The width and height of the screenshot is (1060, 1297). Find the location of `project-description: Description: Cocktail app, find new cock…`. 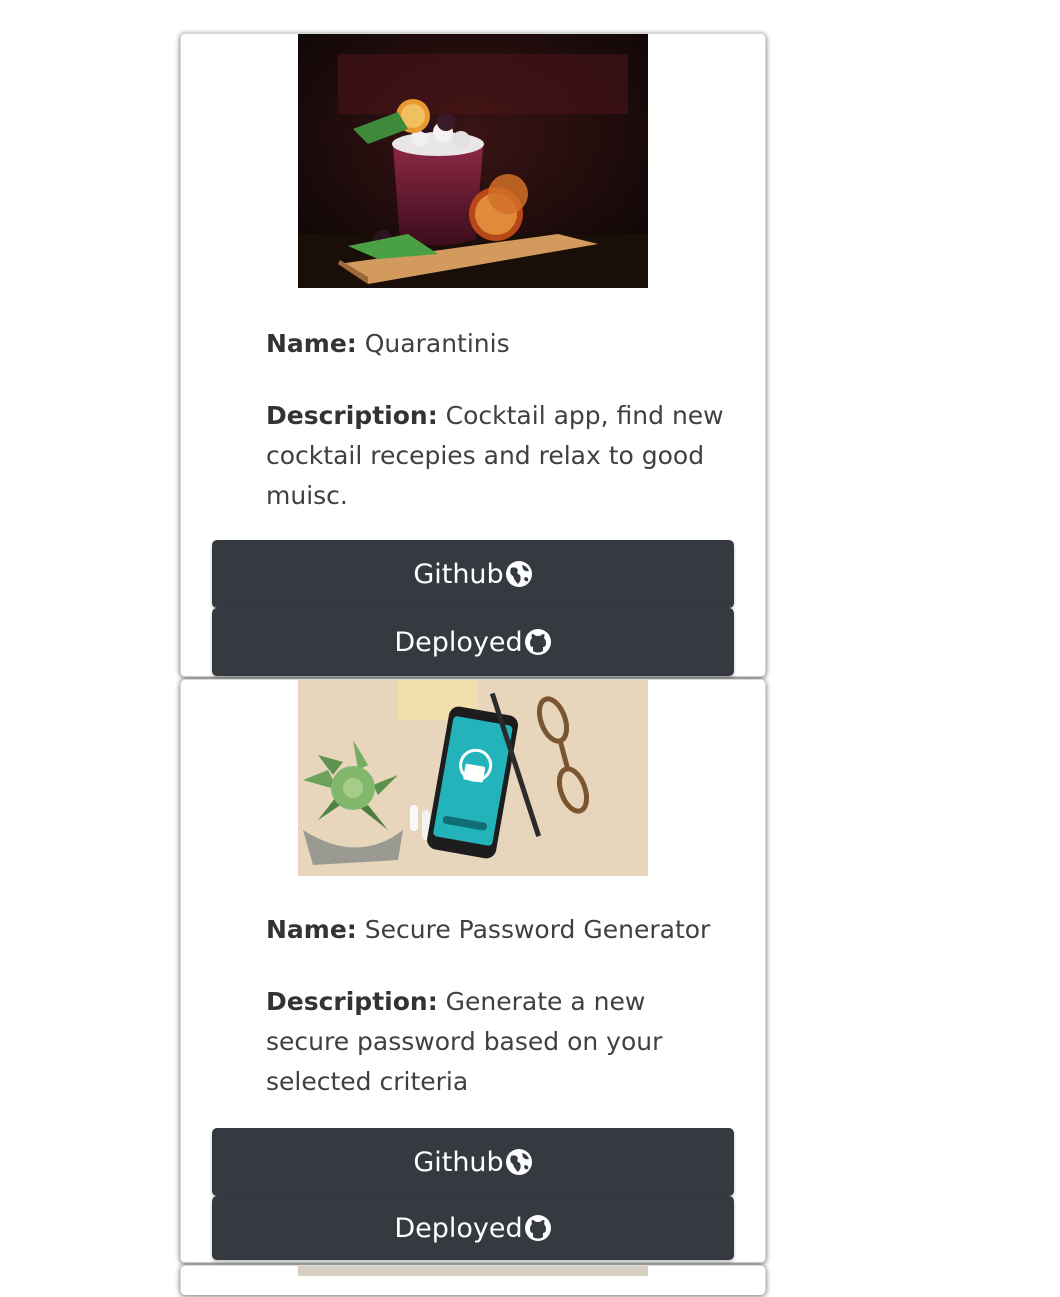

project-description: Description: Cocktail app, find new cock… is located at coordinates (501, 456).